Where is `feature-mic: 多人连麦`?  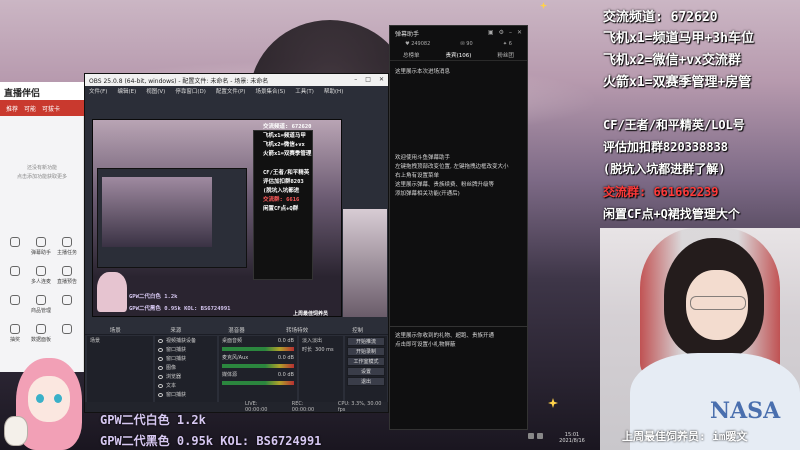 feature-mic: 多人连麦 is located at coordinates (41, 275).